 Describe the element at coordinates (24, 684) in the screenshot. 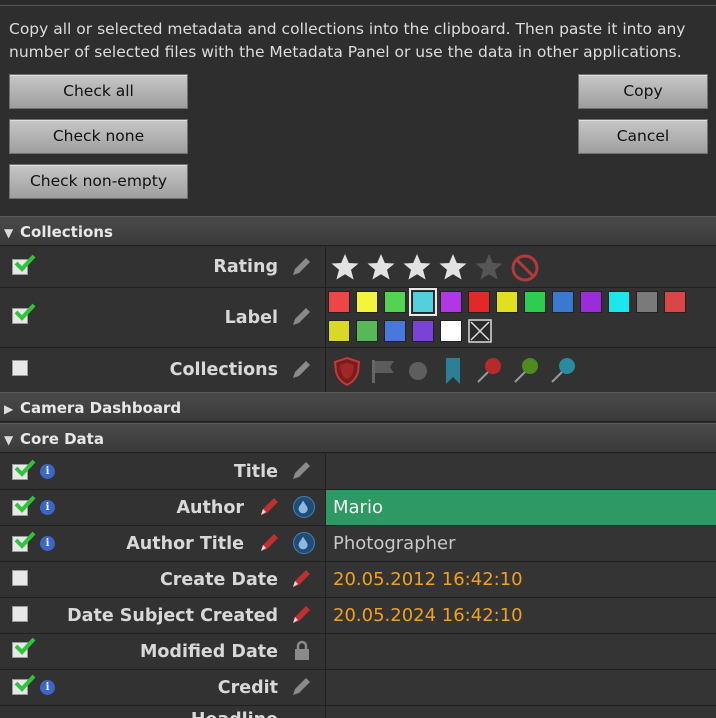

I see `credit-checkbox` at that location.